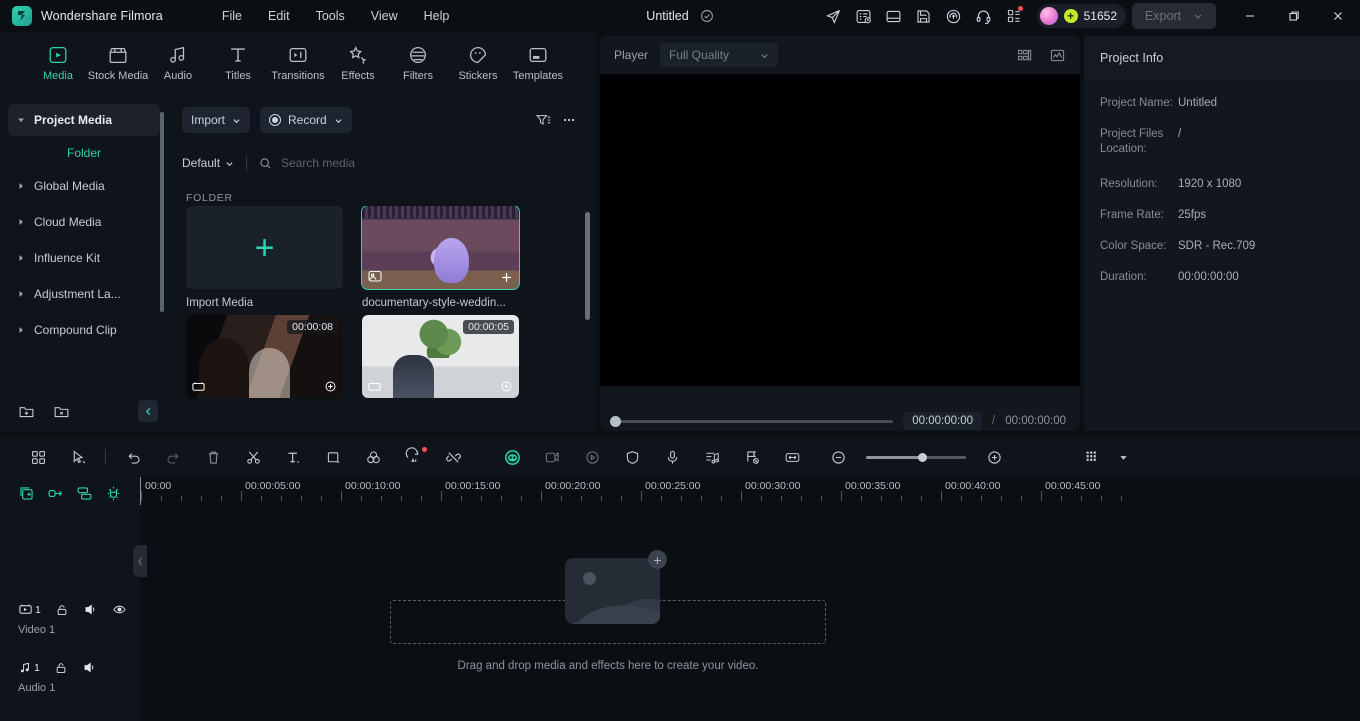  Describe the element at coordinates (140, 561) in the screenshot. I see `timeline-panel-resize-handle` at that location.